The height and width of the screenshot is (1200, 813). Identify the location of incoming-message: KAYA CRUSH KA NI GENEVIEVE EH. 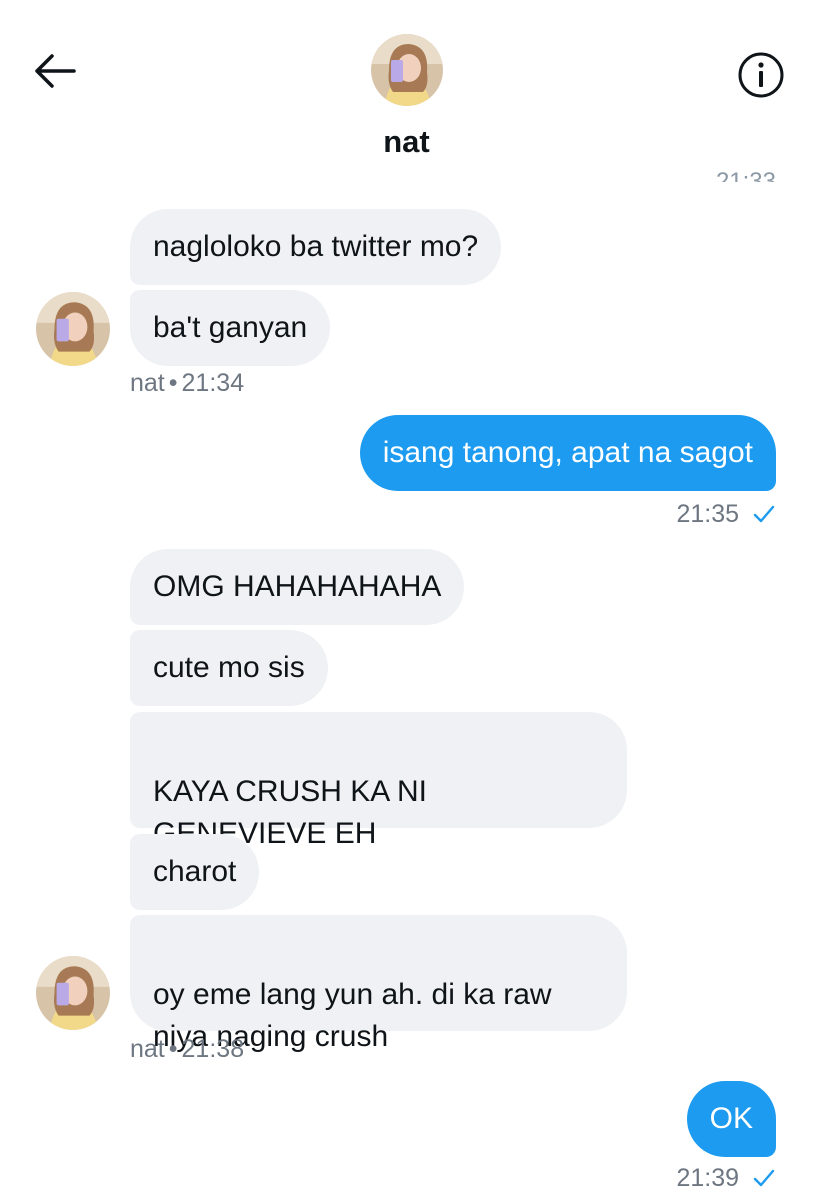
(378, 781).